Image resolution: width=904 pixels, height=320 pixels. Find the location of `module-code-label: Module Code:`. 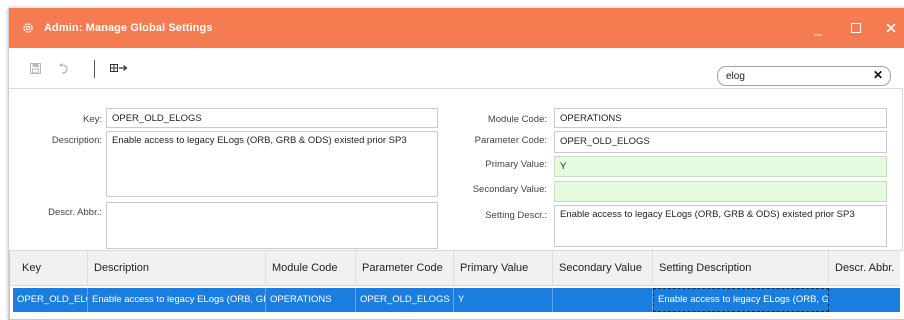

module-code-label: Module Code: is located at coordinates (517, 119).